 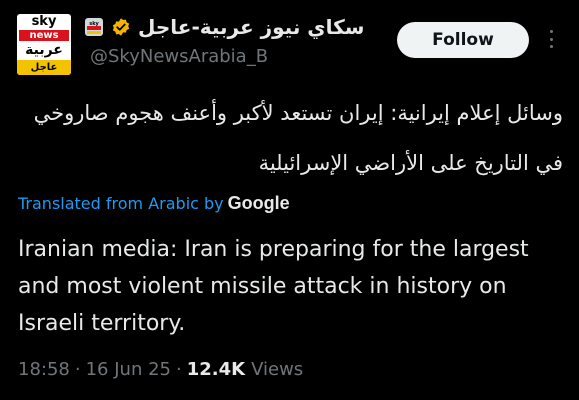 What do you see at coordinates (44, 67) in the screenshot?
I see `avatar-urgent-text: عاجل` at bounding box center [44, 67].